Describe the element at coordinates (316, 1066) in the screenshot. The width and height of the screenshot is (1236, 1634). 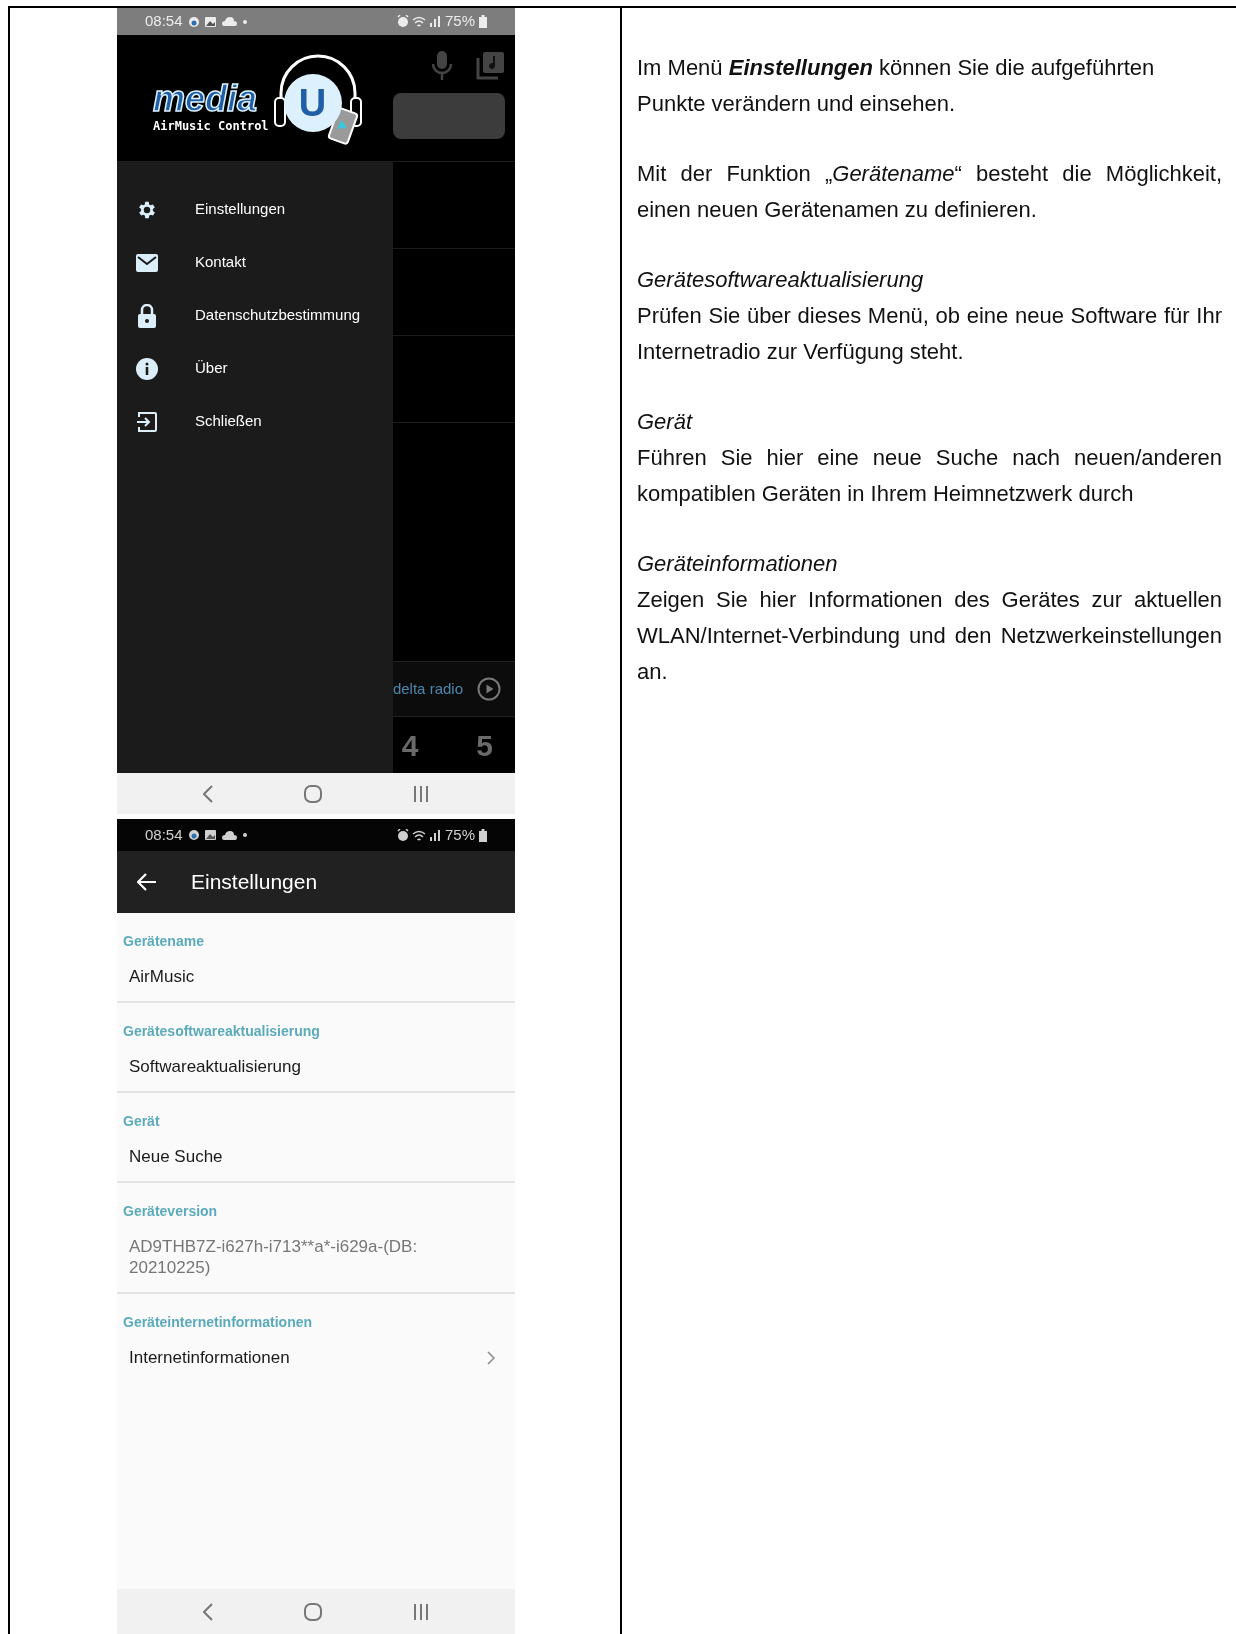
I see `setting-item: Softwareaktualisierung` at that location.